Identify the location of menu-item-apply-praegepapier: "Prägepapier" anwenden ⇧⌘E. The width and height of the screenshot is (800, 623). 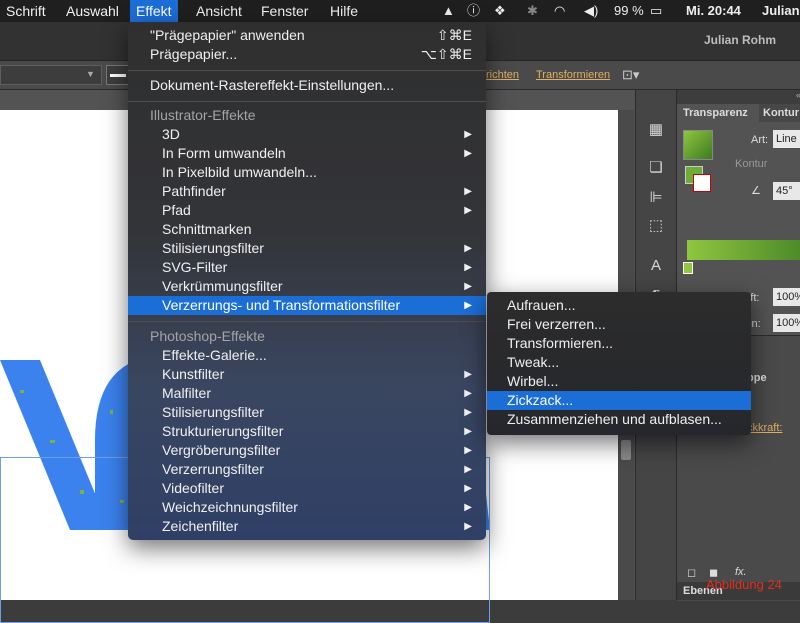
(307, 35).